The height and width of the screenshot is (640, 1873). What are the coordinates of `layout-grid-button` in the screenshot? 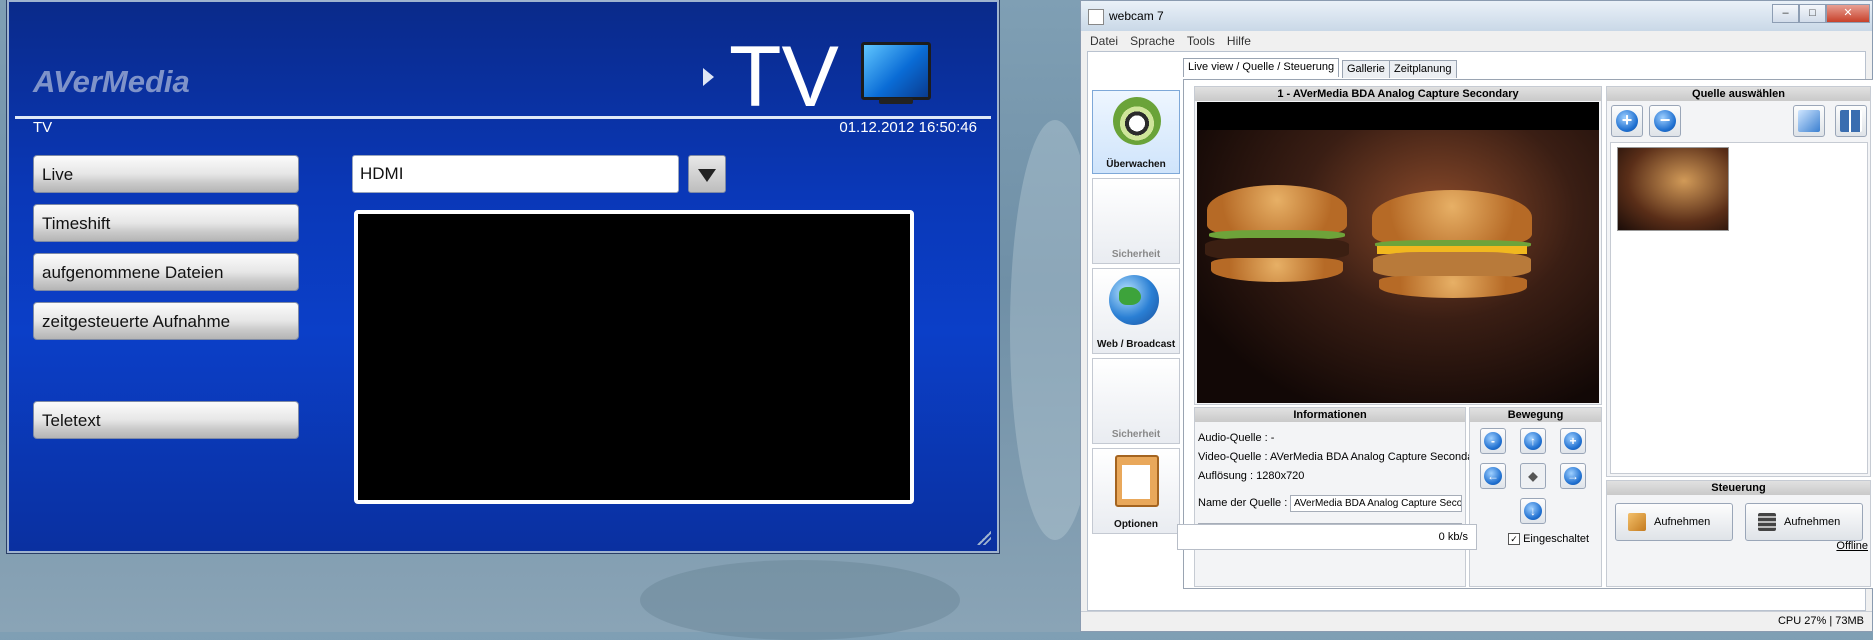 It's located at (1851, 121).